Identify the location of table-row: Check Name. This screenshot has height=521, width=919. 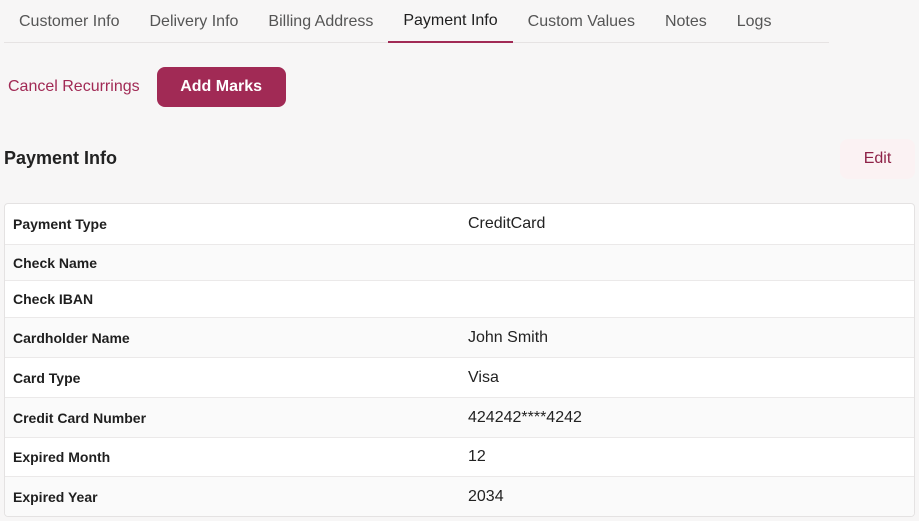
(459, 262).